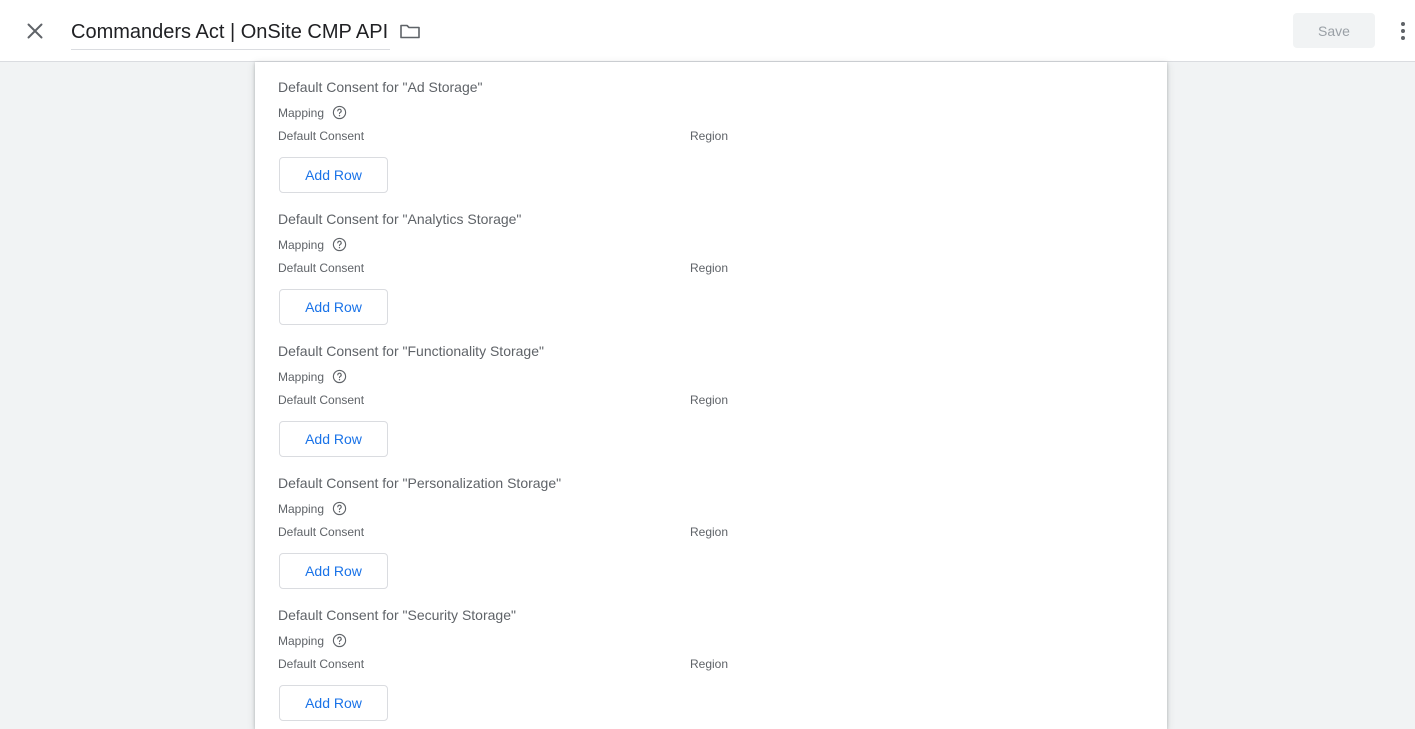  I want to click on top-bar: Commanders Act | OnSite CMP API Save, so click(707, 31).